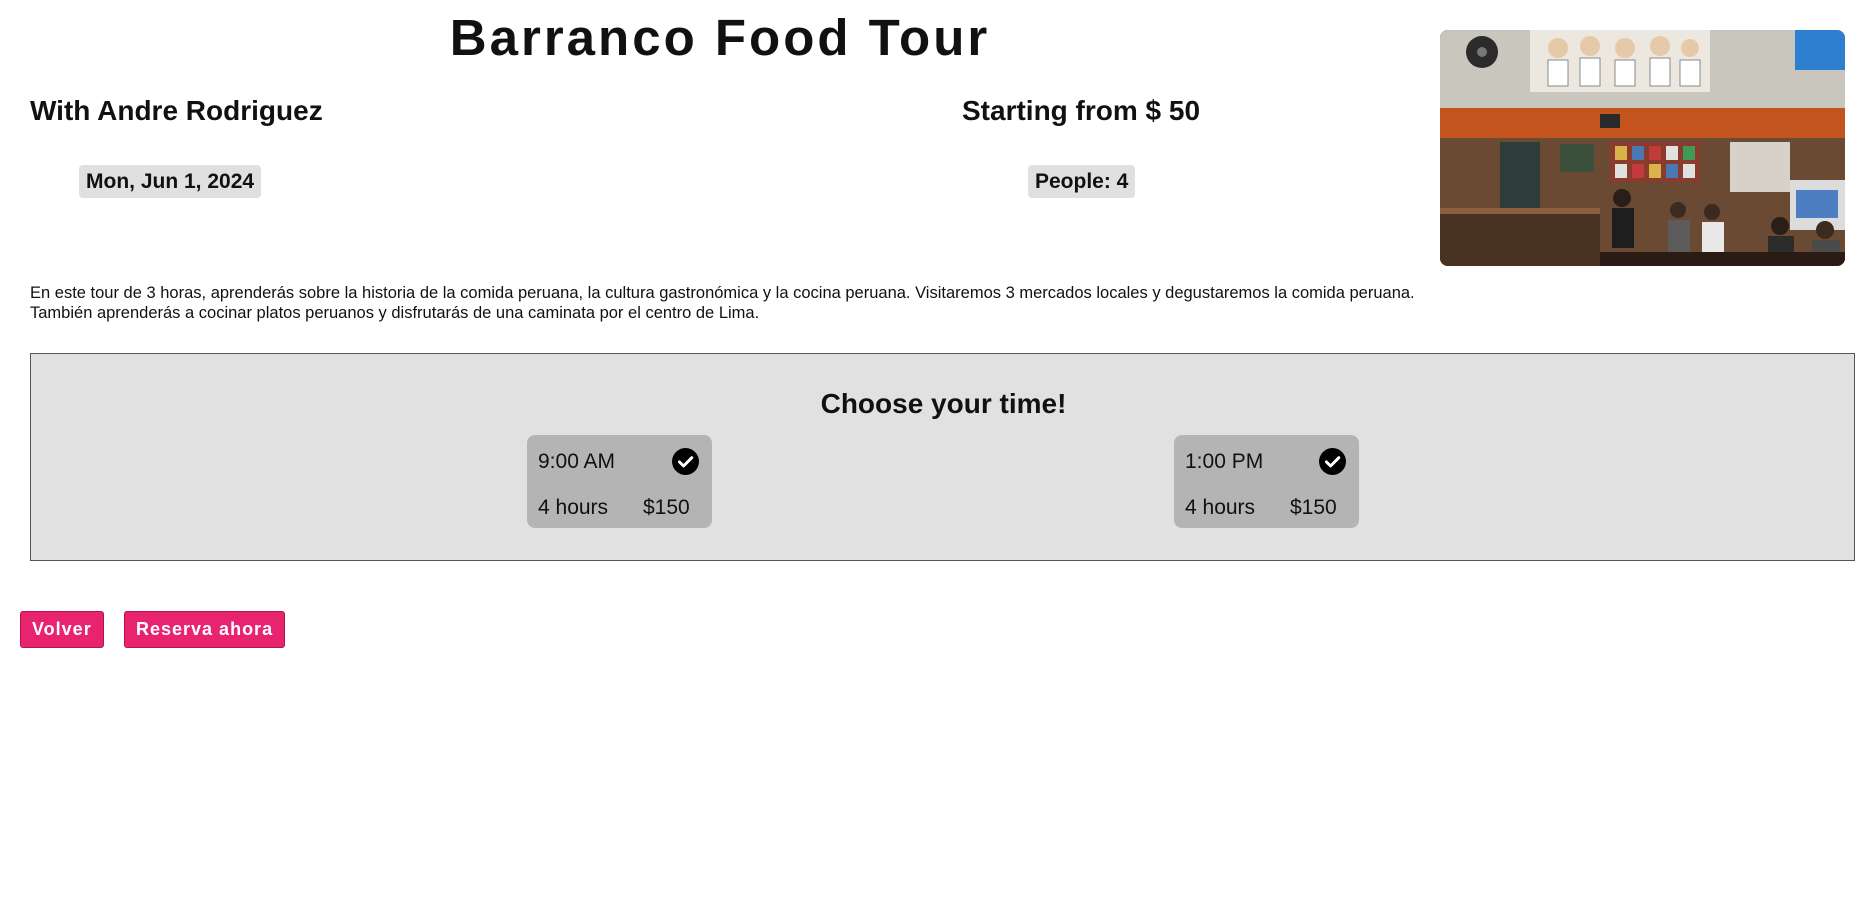 This screenshot has height=907, width=1874. I want to click on back-button: Volver, so click(62, 629).